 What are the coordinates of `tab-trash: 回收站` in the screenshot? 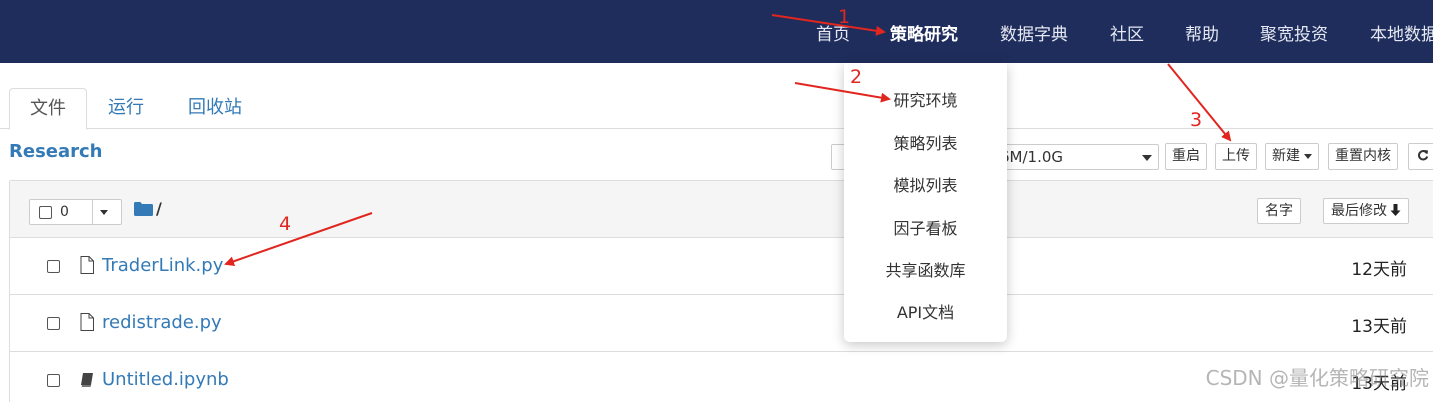 It's located at (215, 108).